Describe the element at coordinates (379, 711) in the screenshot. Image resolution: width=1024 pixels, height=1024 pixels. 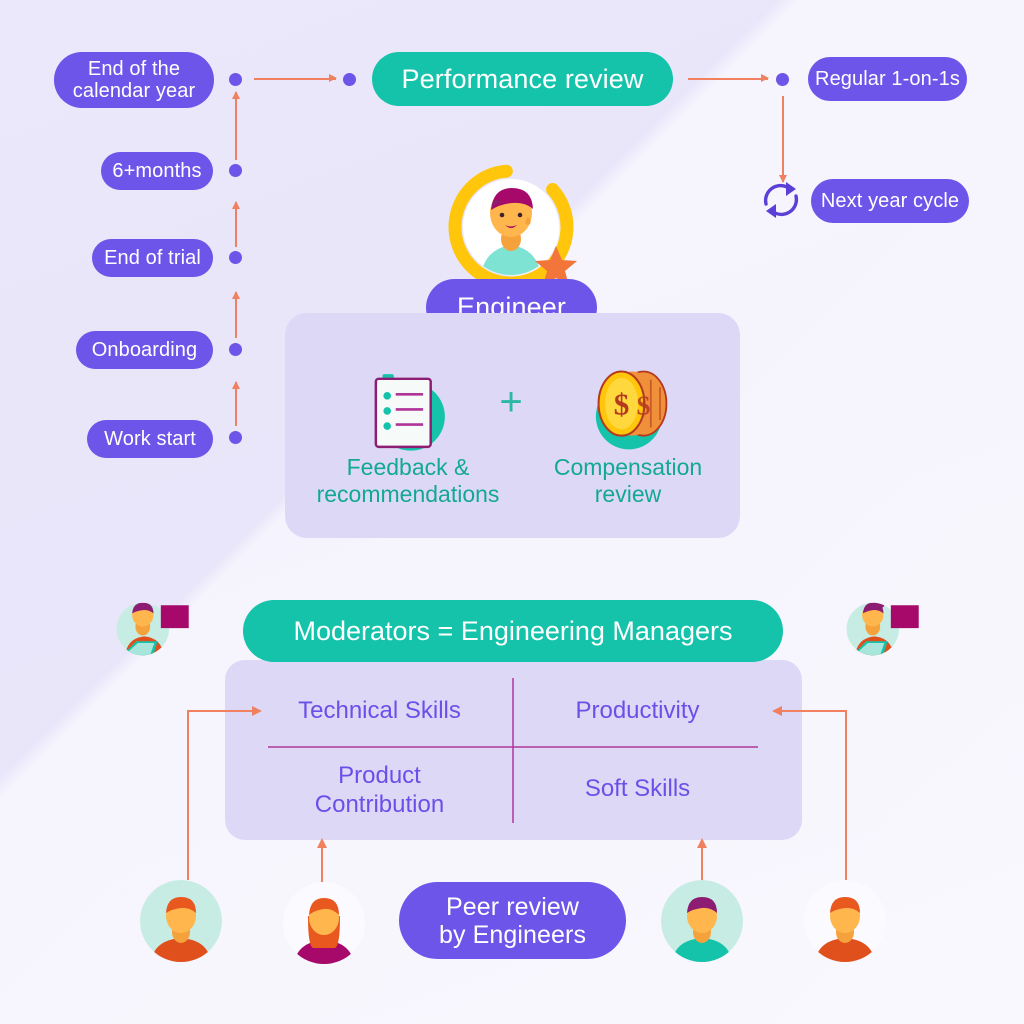
I see `quadrant-technical-skills: Technical Skills` at that location.